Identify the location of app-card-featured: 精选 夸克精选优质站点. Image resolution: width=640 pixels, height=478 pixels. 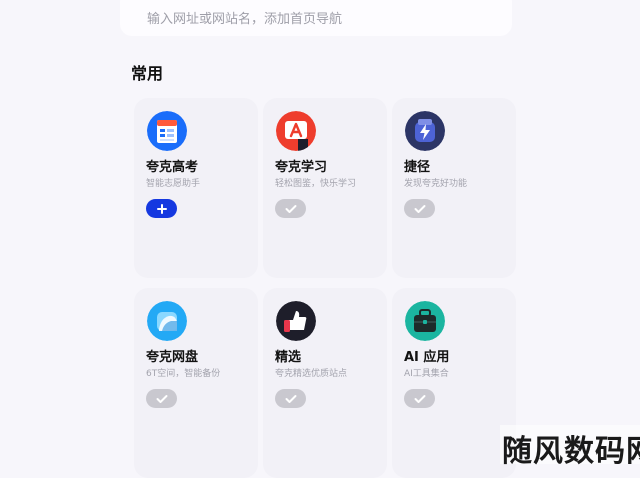
(325, 383).